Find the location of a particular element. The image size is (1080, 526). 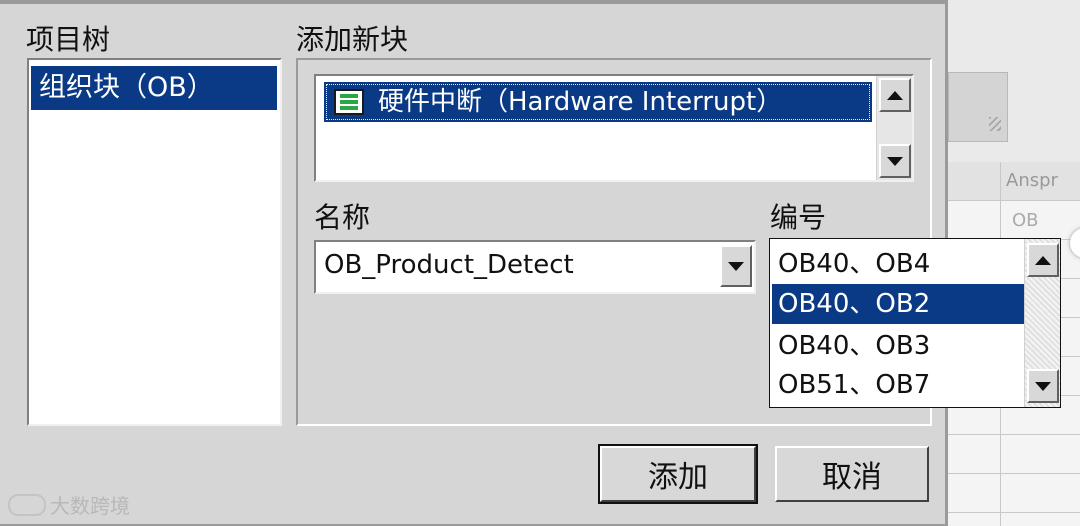

name-combobox: OB_Product_Detect is located at coordinates (535, 267).